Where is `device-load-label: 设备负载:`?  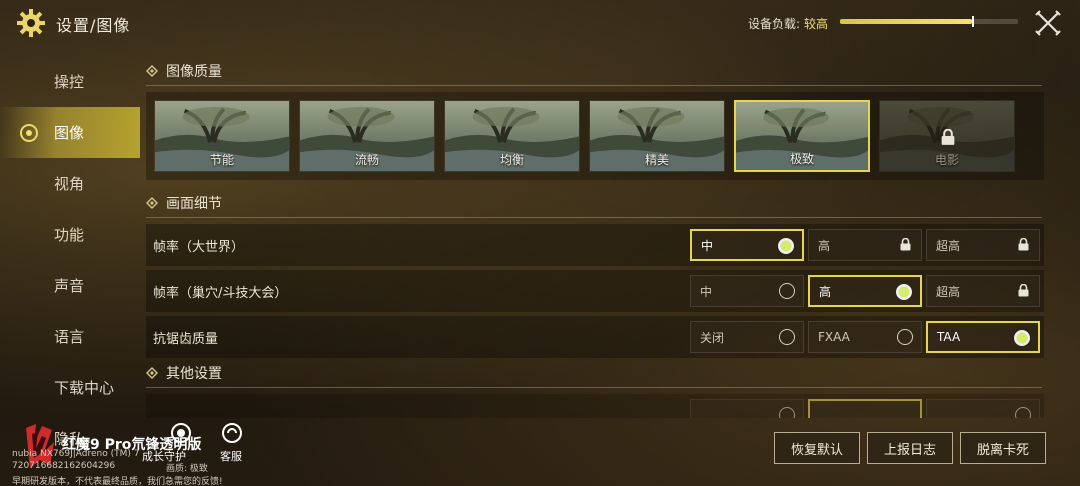
device-load-label: 设备负载: is located at coordinates (774, 24).